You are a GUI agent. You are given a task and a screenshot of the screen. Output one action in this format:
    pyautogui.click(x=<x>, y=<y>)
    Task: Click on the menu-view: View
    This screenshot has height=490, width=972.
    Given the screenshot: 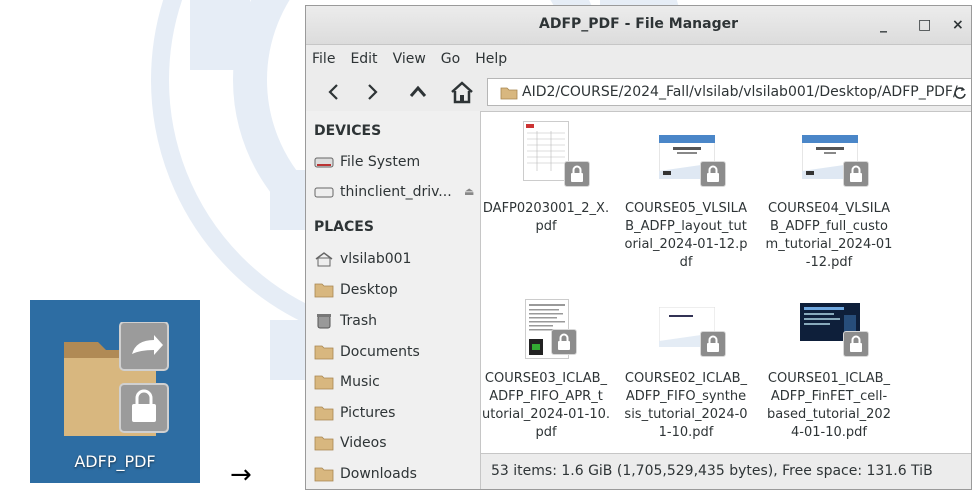 What is the action you would take?
    pyautogui.click(x=409, y=59)
    